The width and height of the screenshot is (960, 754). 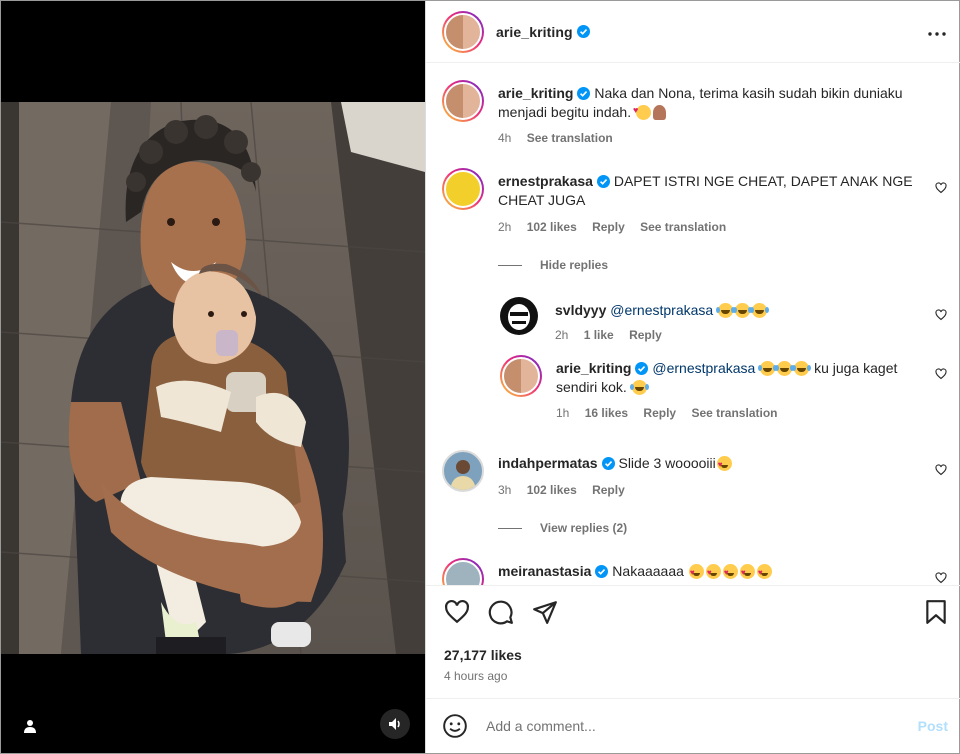 What do you see at coordinates (501, 614) in the screenshot?
I see `comment-icon` at bounding box center [501, 614].